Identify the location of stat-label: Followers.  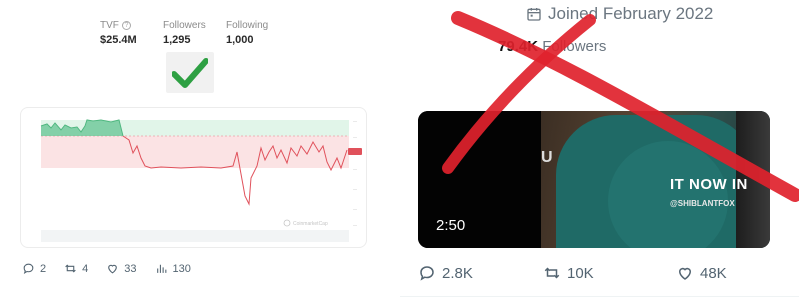
(184, 25).